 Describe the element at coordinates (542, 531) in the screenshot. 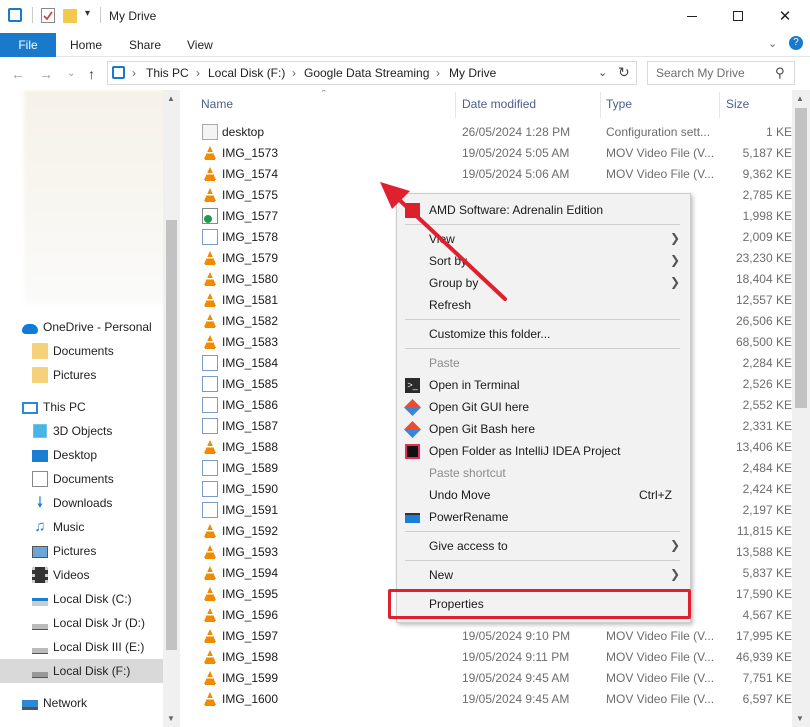

I see `menu-separator` at that location.